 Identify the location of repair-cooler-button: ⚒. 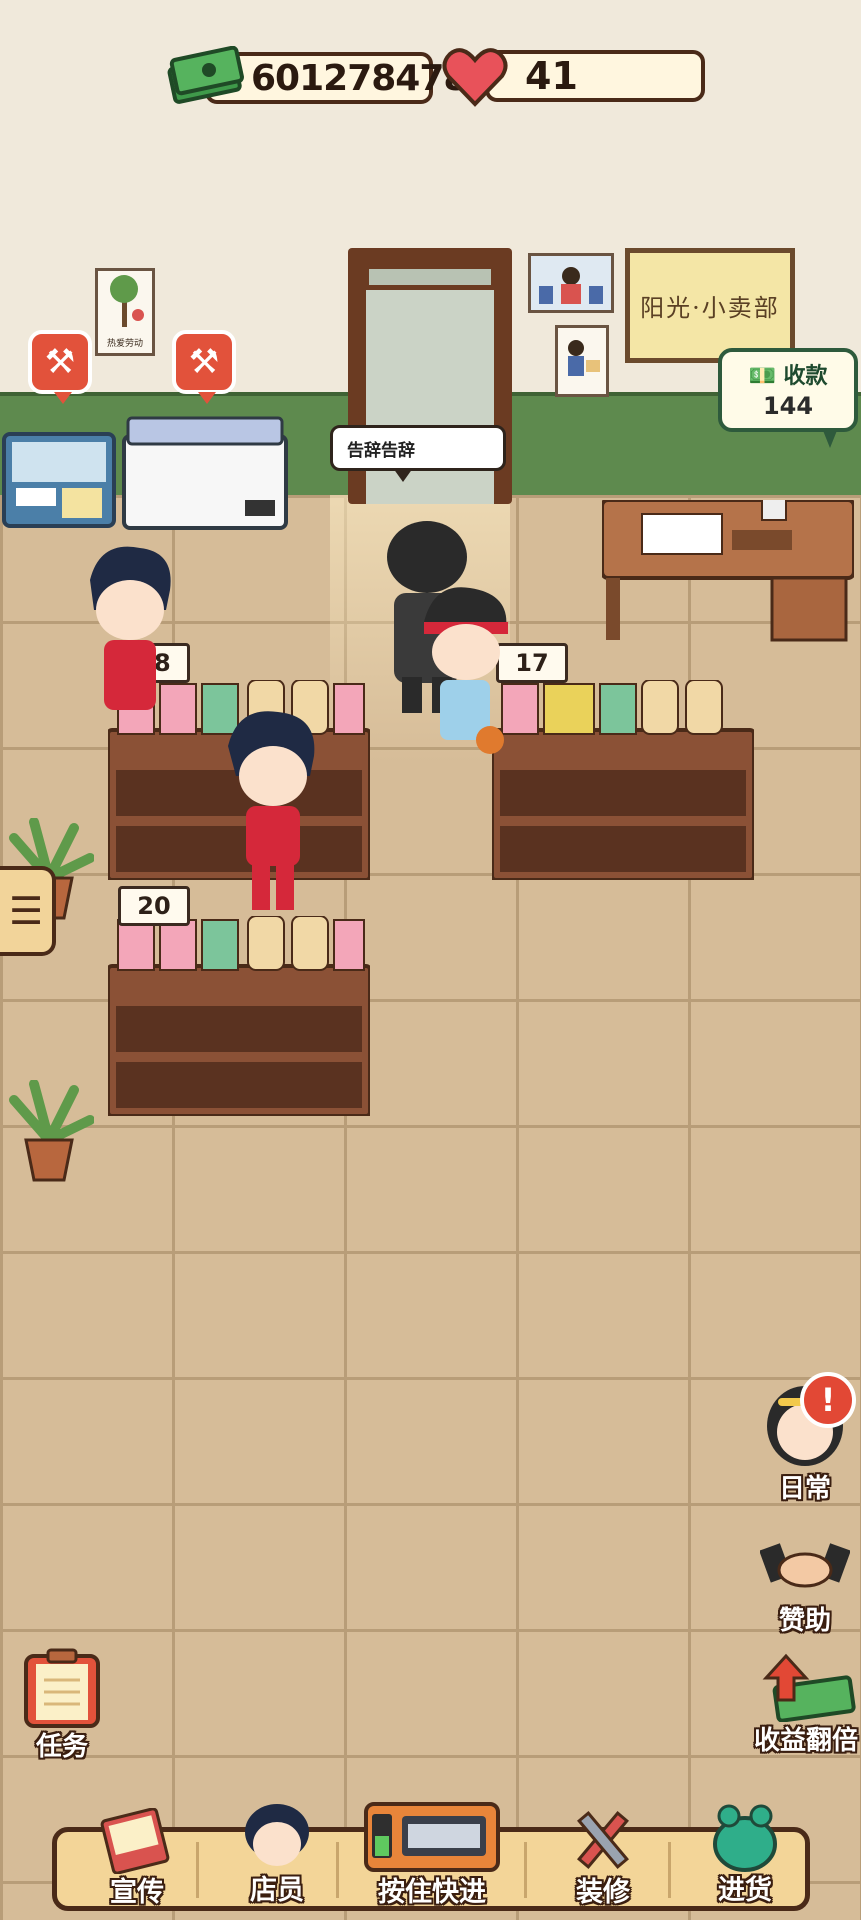
(60, 367).